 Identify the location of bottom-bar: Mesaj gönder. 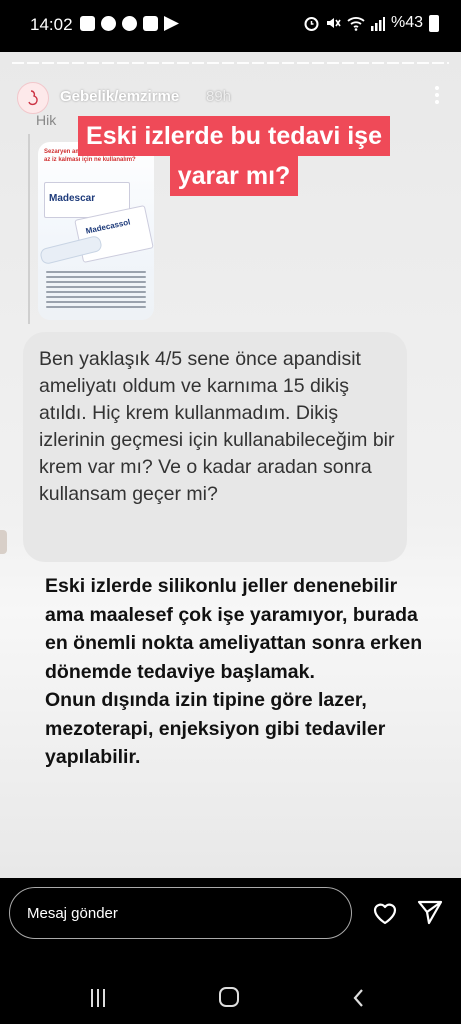
(230, 951).